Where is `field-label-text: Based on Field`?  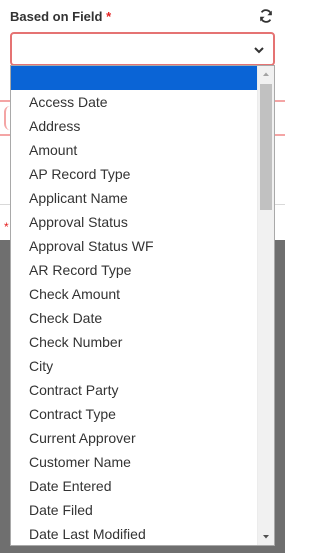 field-label-text: Based on Field is located at coordinates (56, 16).